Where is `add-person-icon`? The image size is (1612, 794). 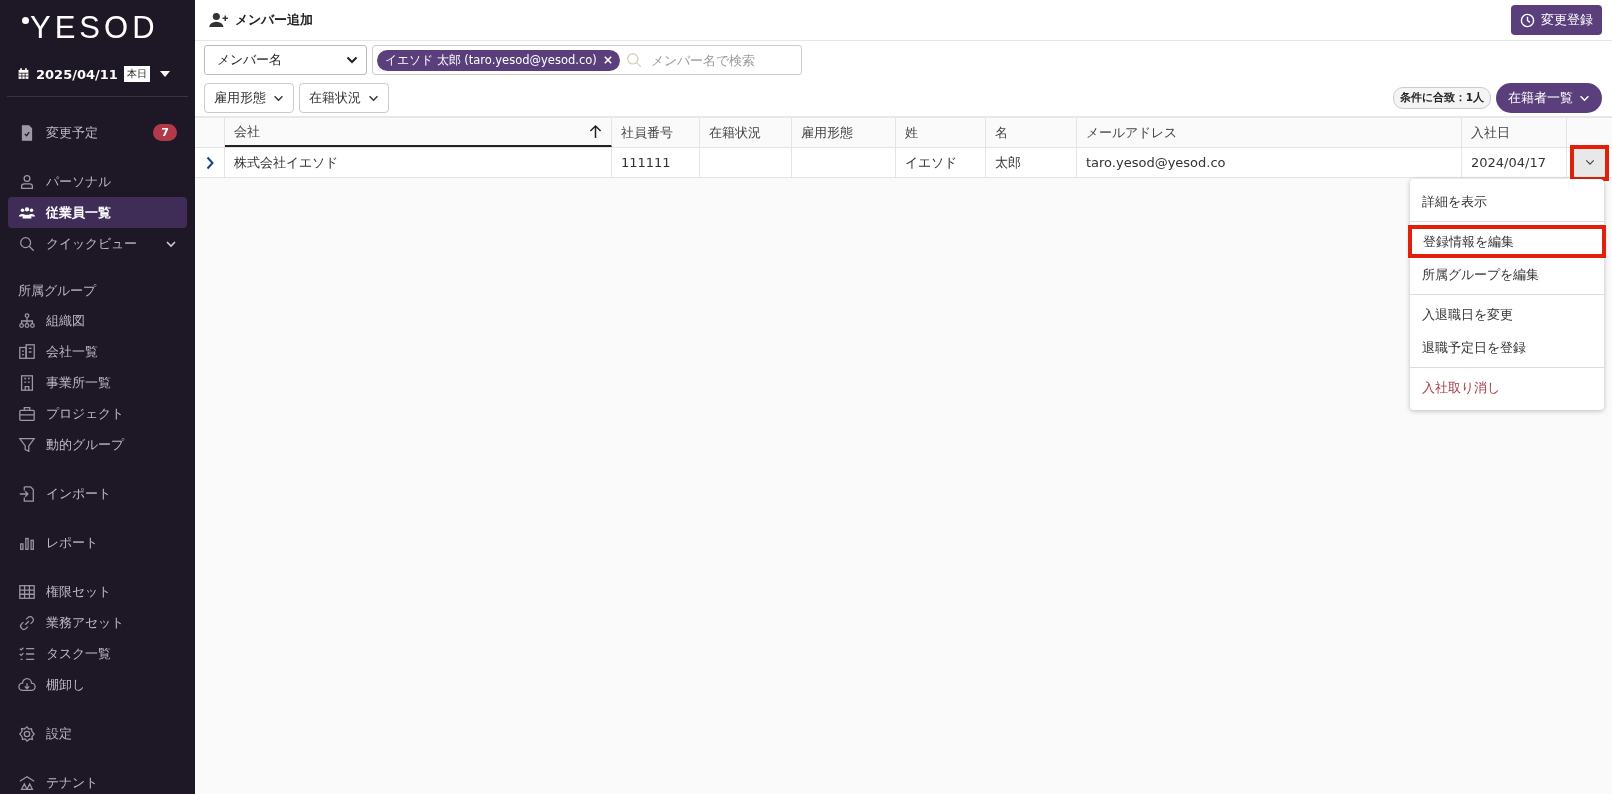
add-person-icon is located at coordinates (219, 20).